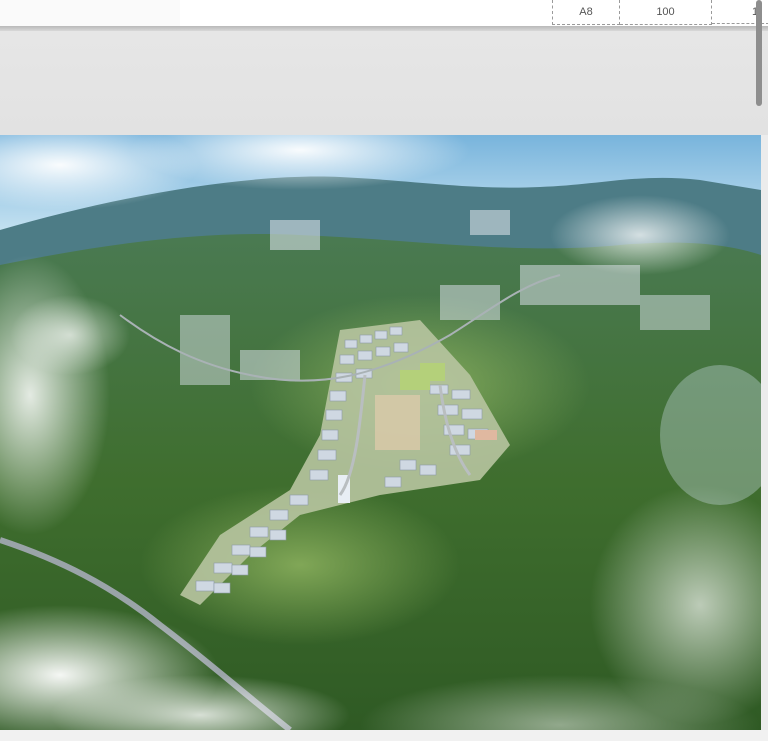 The height and width of the screenshot is (741, 768). Describe the element at coordinates (764, 432) in the screenshot. I see `page-edge` at that location.